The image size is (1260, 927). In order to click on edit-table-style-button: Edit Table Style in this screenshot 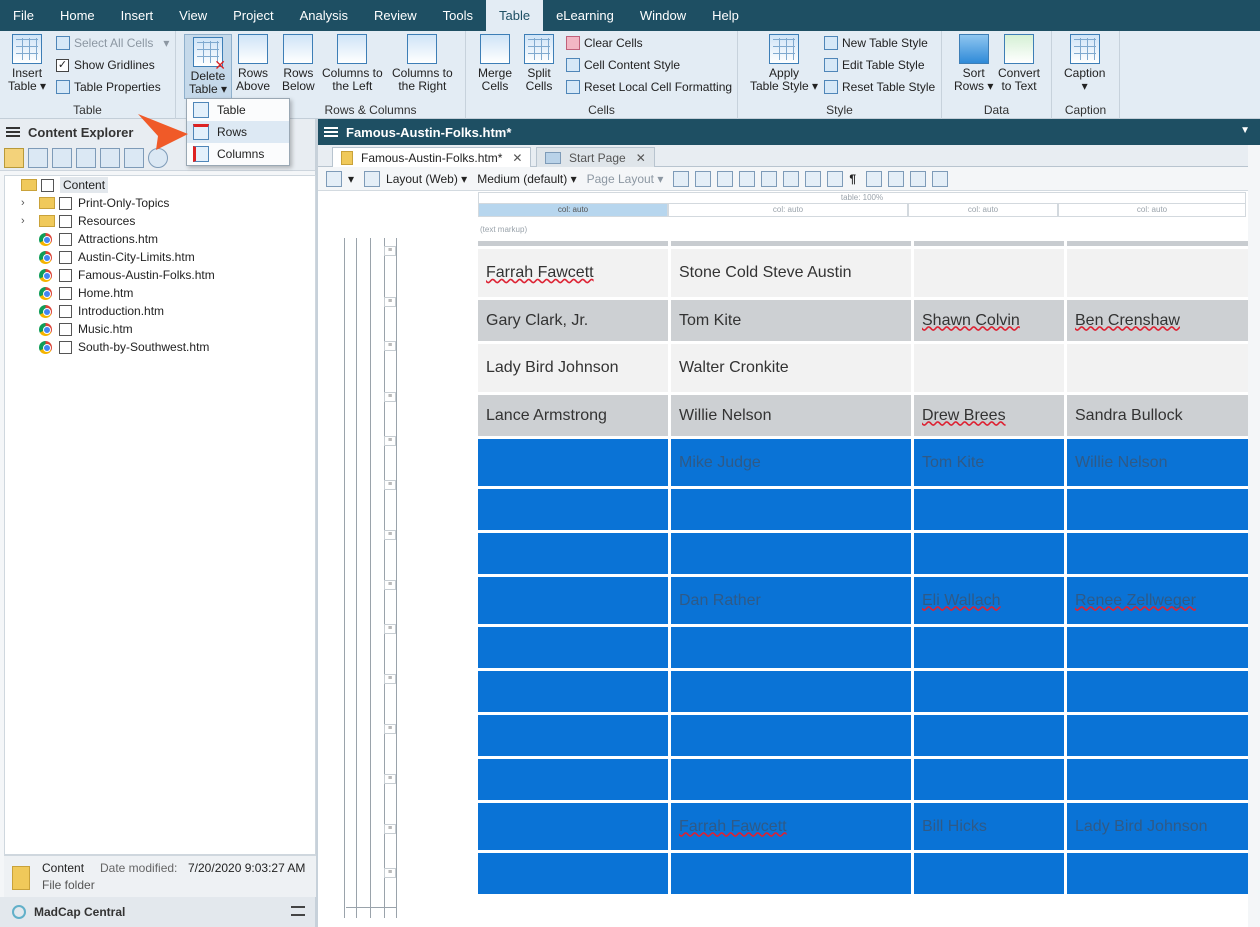, I will do `click(874, 65)`.